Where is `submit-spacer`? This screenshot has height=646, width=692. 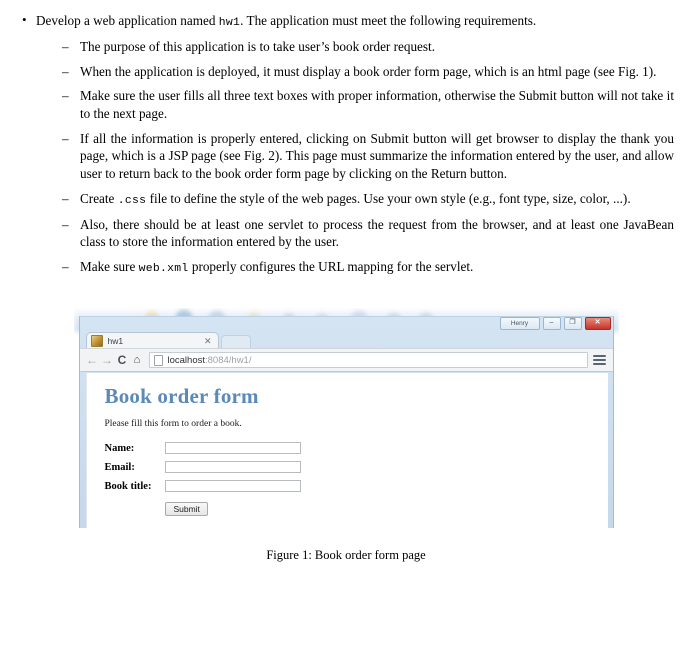
submit-spacer is located at coordinates (135, 511).